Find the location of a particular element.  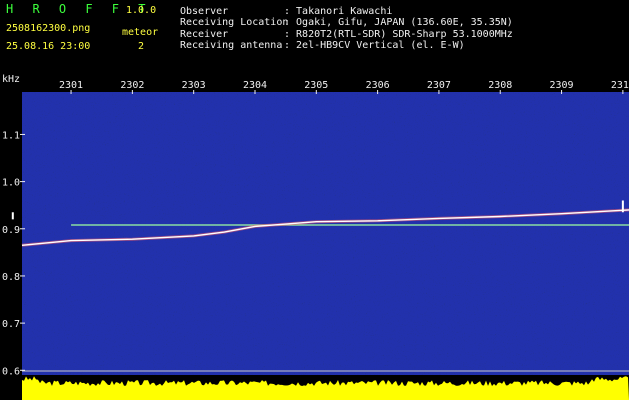

observer-label: Observer is located at coordinates (204, 11).